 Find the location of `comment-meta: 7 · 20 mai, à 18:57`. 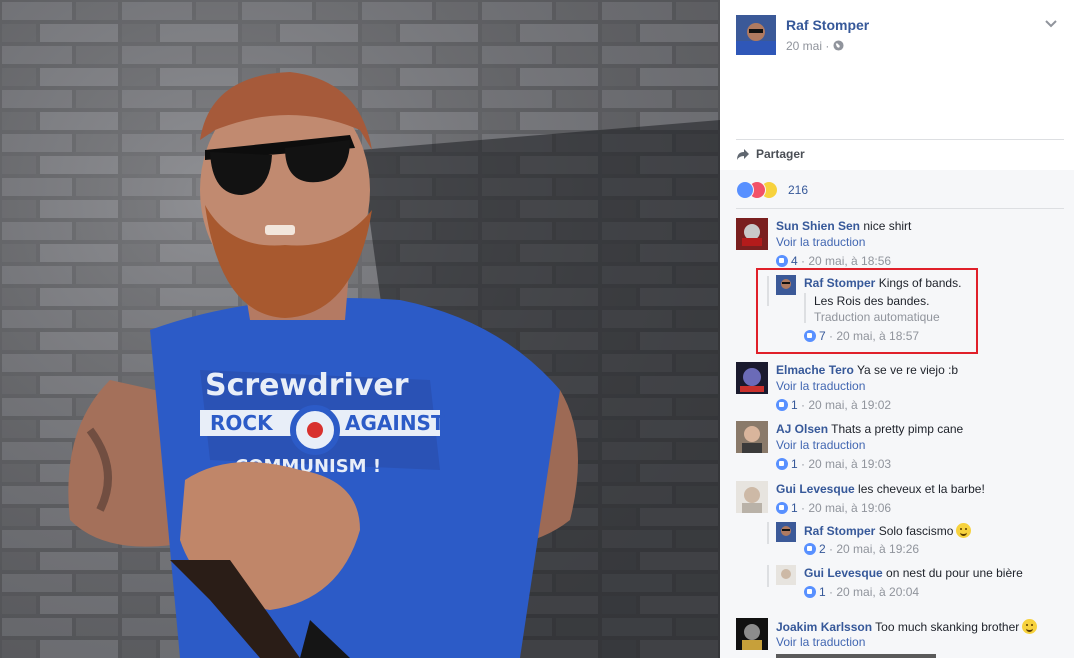

comment-meta: 7 · 20 mai, à 18:57 is located at coordinates (861, 336).